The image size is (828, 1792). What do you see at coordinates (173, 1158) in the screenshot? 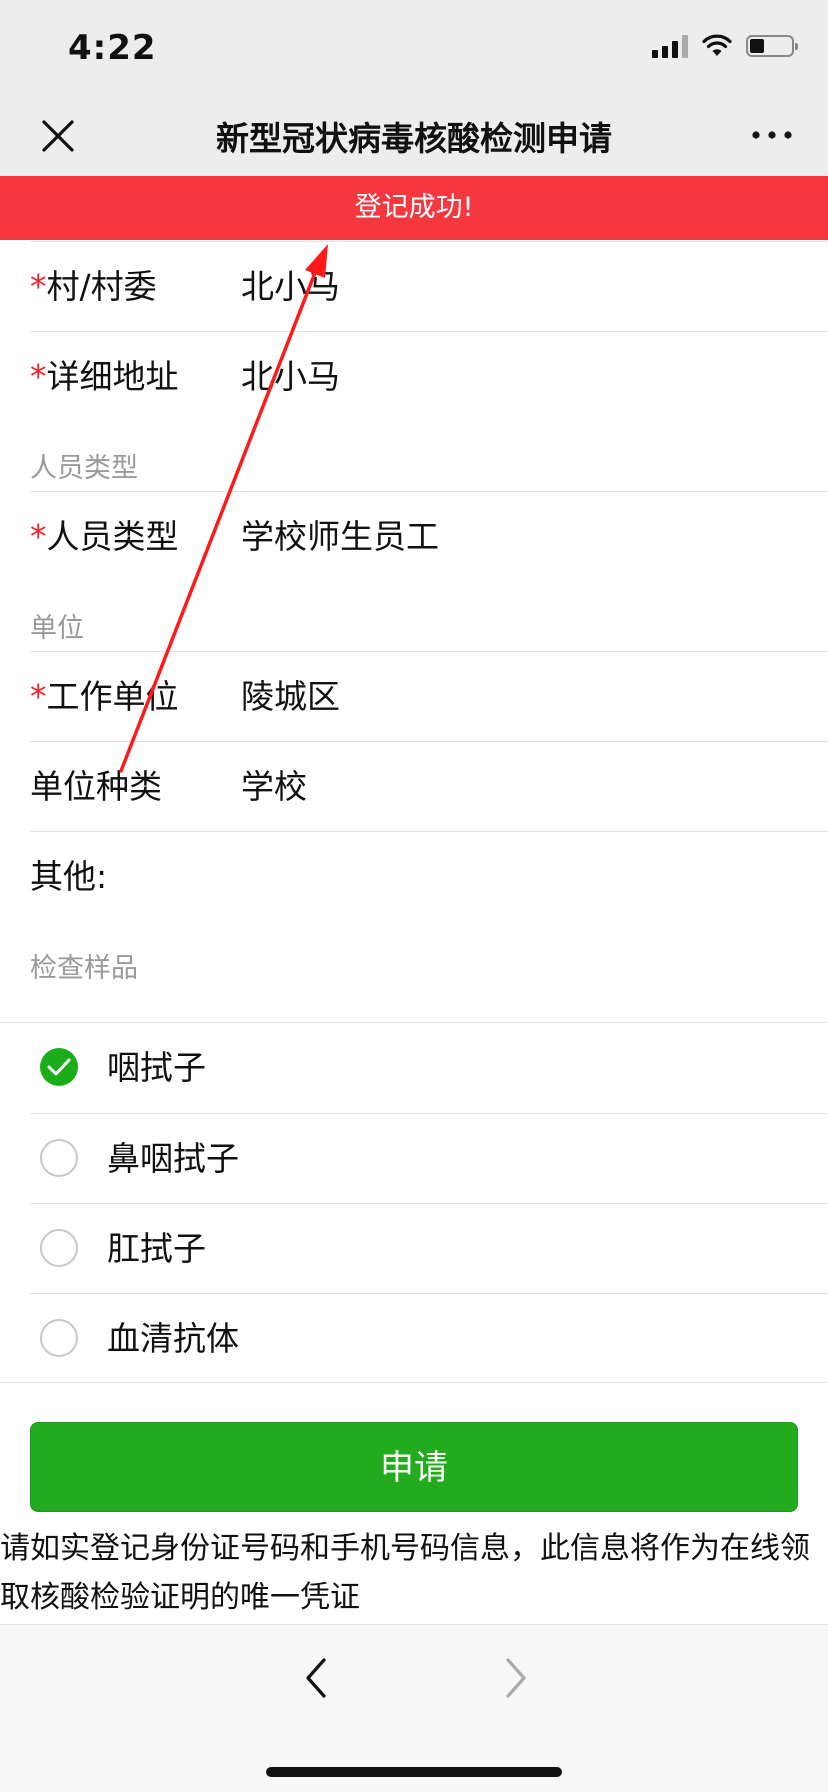
I see `sample-option-label: 鼻咽拭子` at bounding box center [173, 1158].